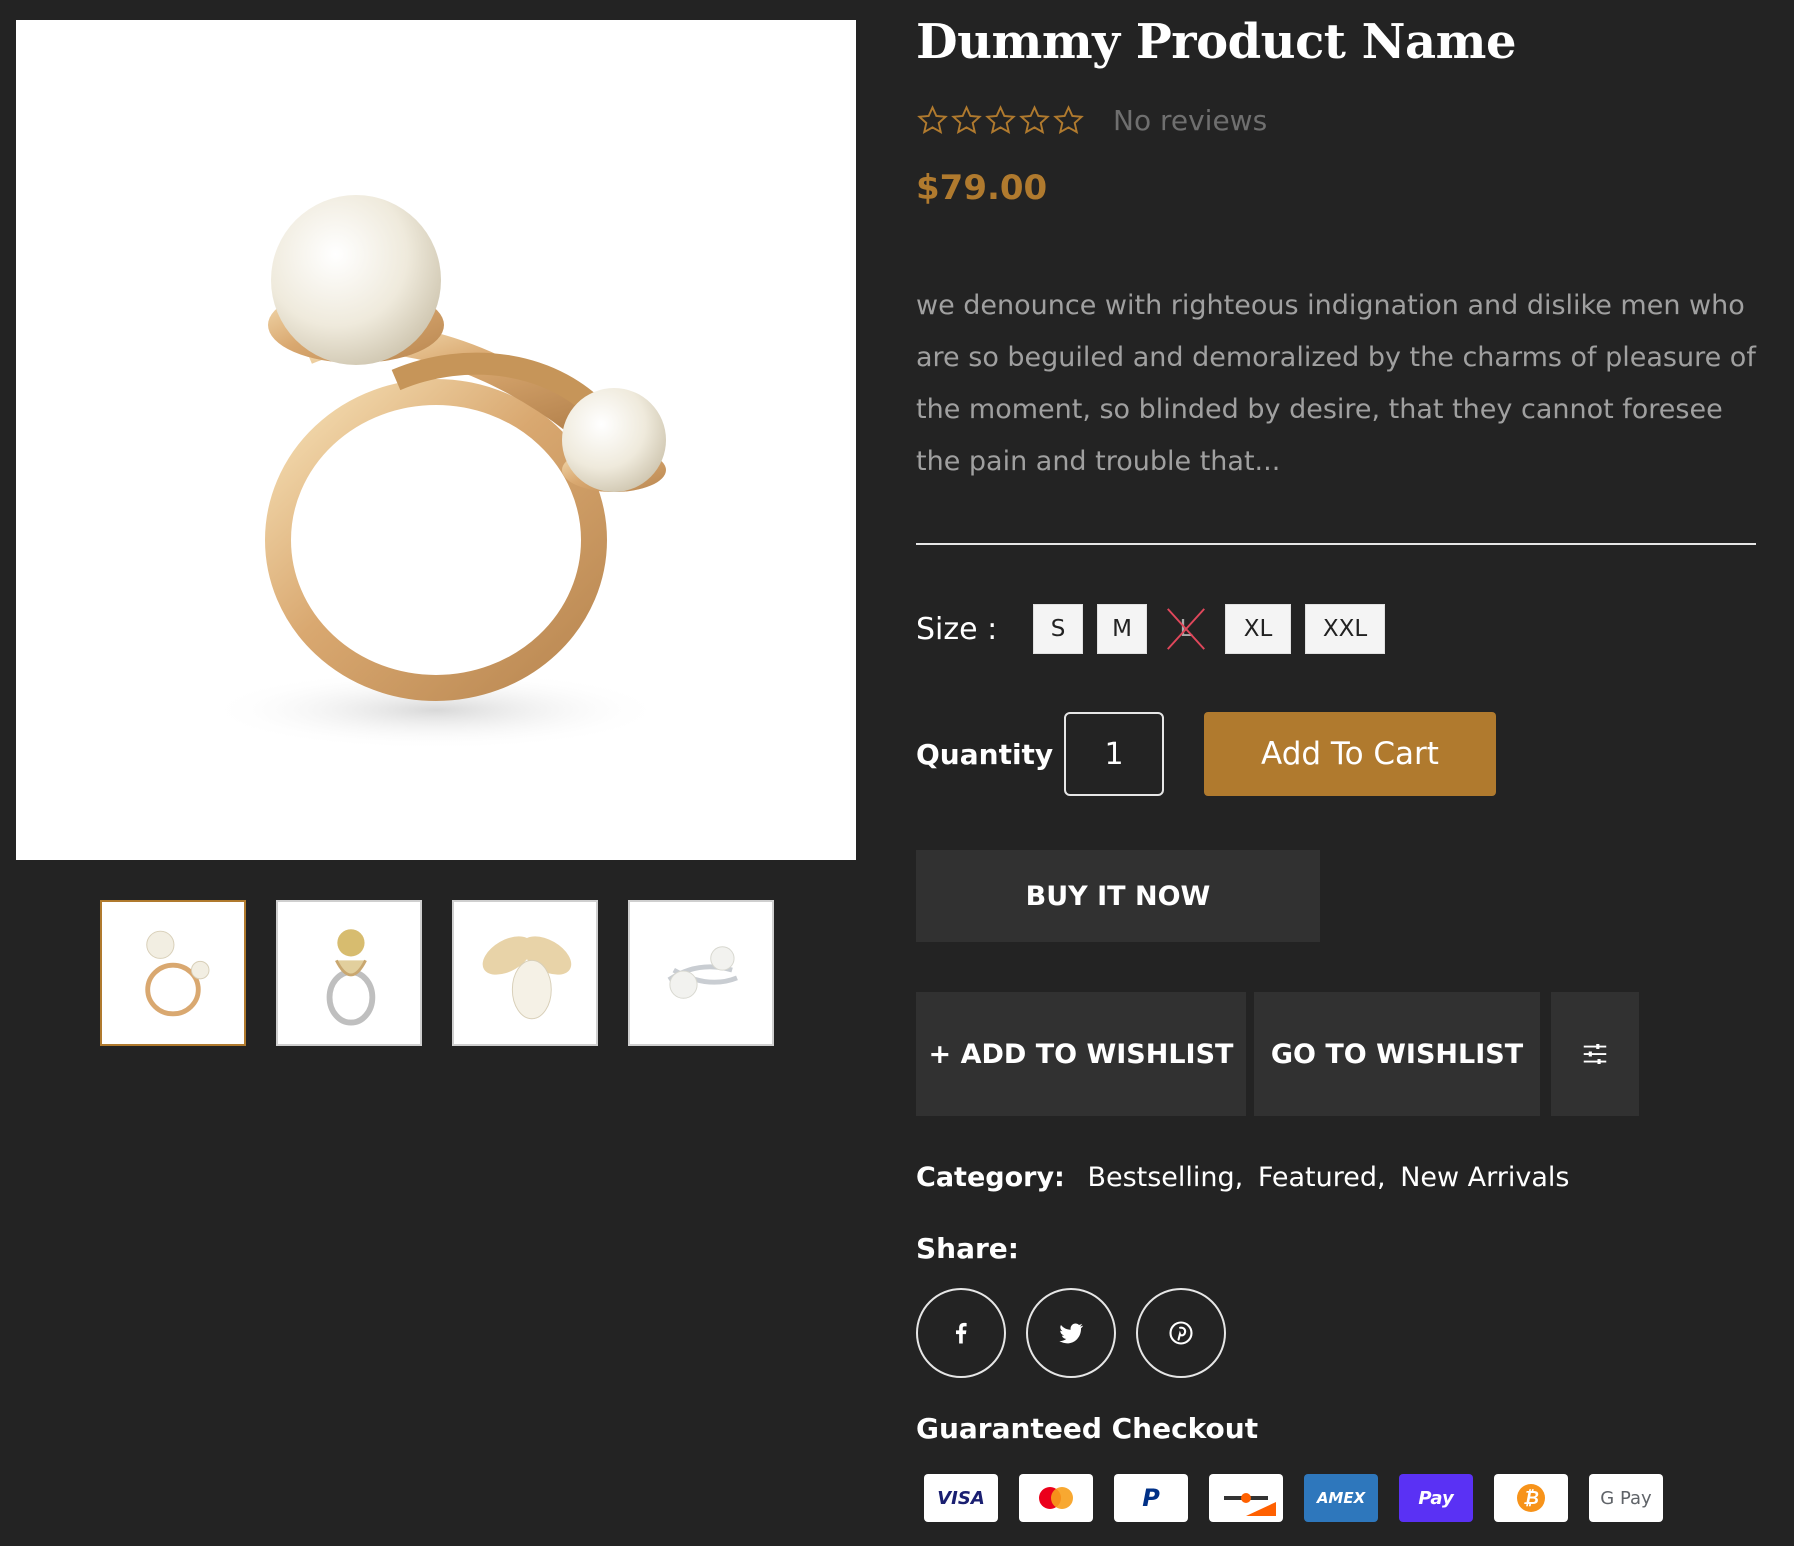  What do you see at coordinates (1165, 1177) in the screenshot?
I see `category-link: Bestselling,` at bounding box center [1165, 1177].